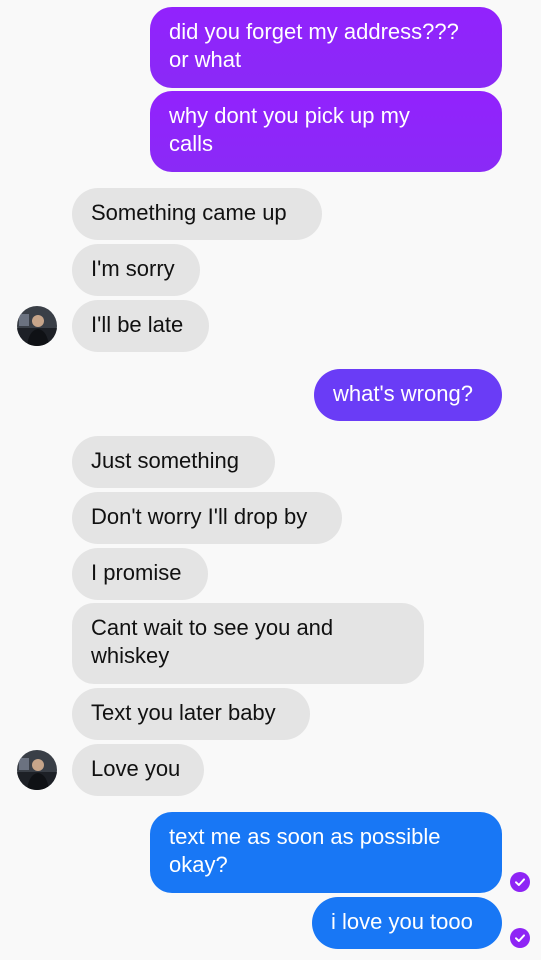  What do you see at coordinates (248, 643) in the screenshot?
I see `incoming-message: Cant wait to see you and whiskey` at bounding box center [248, 643].